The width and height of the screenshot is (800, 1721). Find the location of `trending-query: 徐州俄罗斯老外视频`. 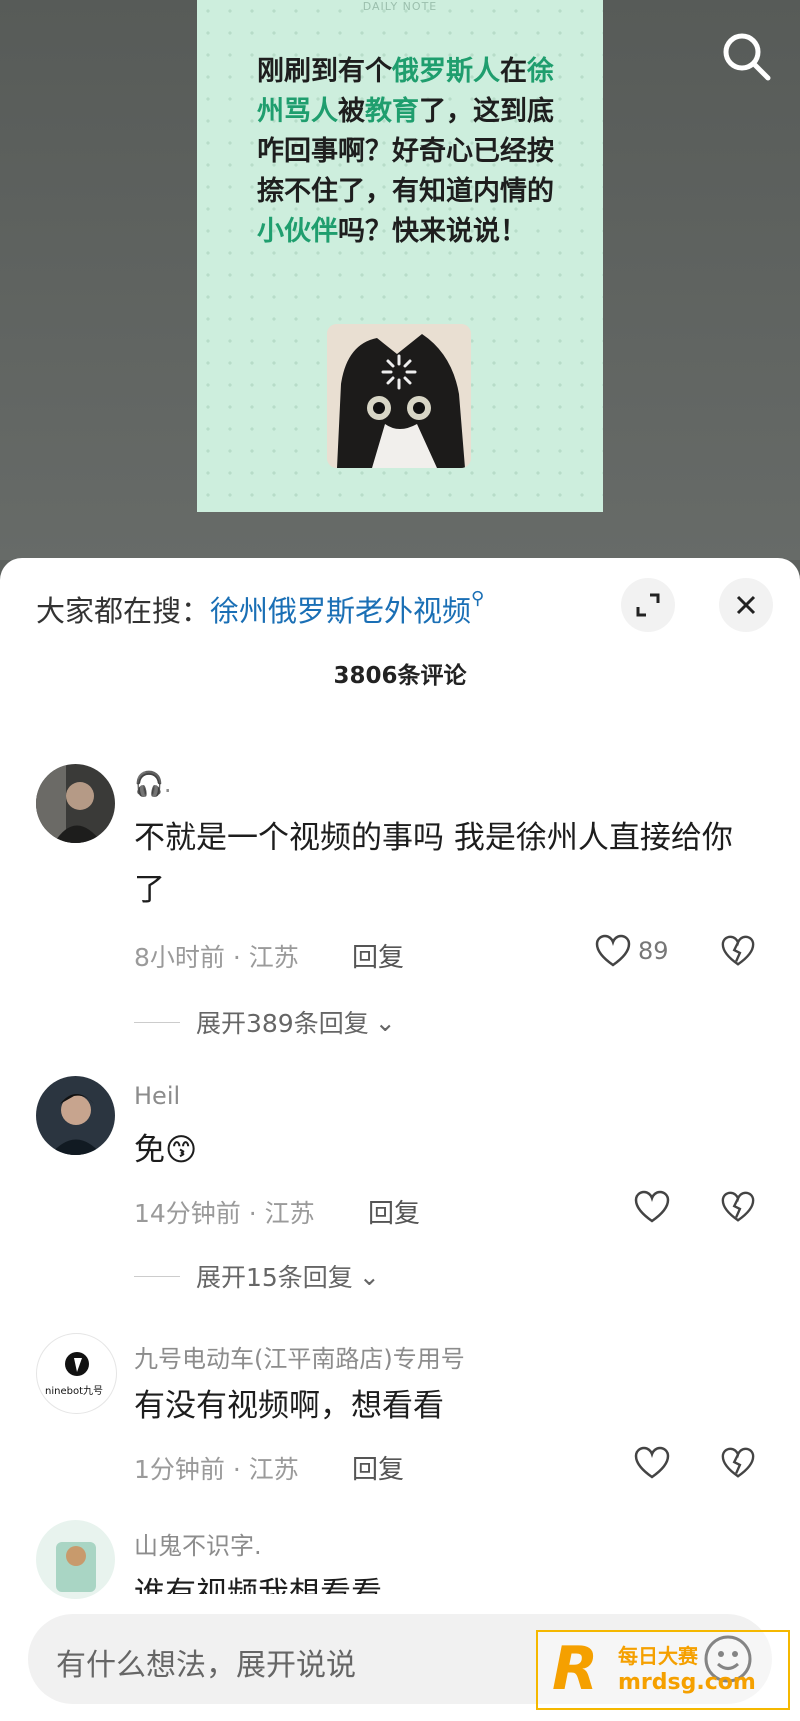

trending-query: 徐州俄罗斯老外视频 is located at coordinates (340, 611).